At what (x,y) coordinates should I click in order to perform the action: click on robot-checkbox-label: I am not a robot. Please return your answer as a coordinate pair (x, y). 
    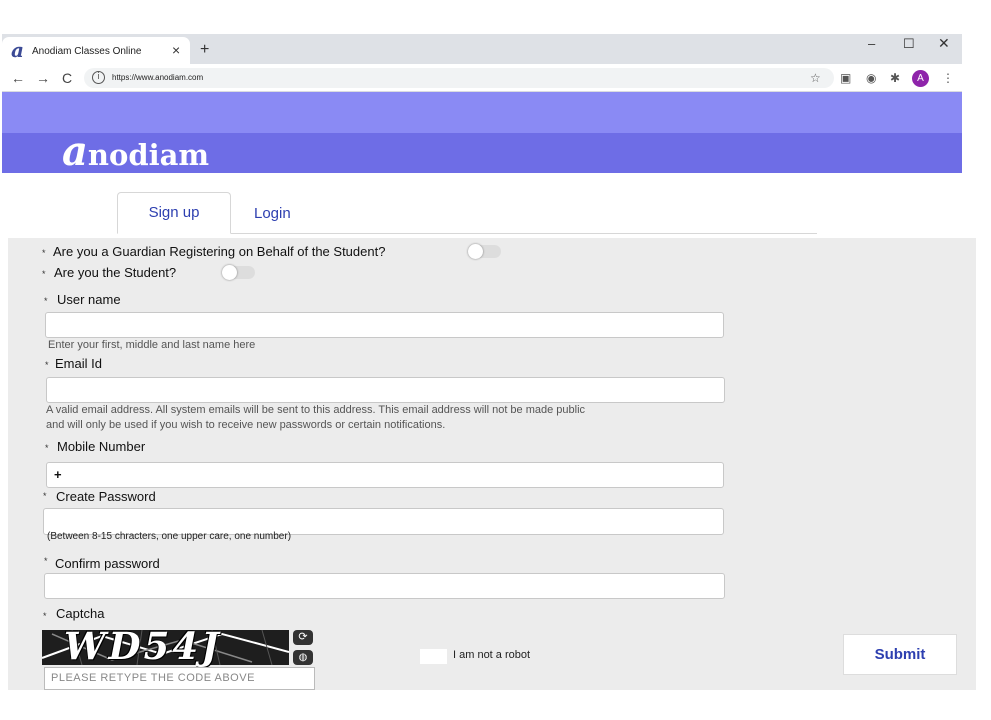
    Looking at the image, I should click on (492, 655).